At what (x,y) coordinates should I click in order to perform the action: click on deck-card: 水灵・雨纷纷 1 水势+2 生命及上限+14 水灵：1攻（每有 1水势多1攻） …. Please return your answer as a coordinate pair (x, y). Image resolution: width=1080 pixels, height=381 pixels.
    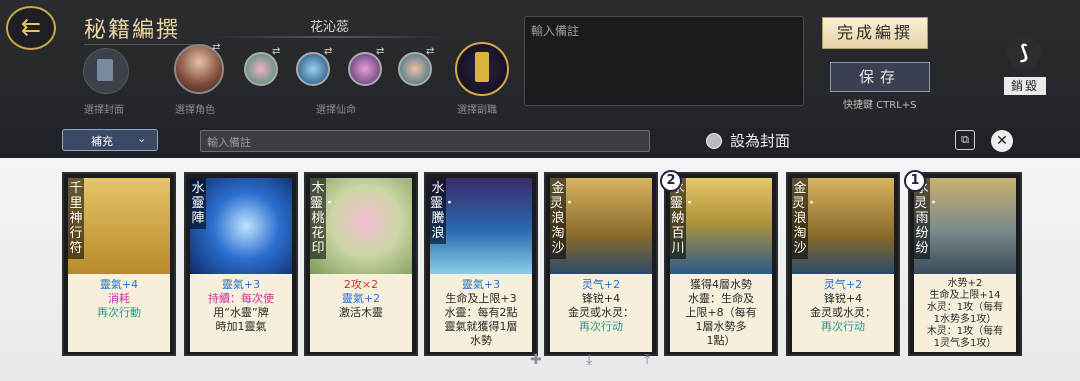
    Looking at the image, I should click on (963, 263).